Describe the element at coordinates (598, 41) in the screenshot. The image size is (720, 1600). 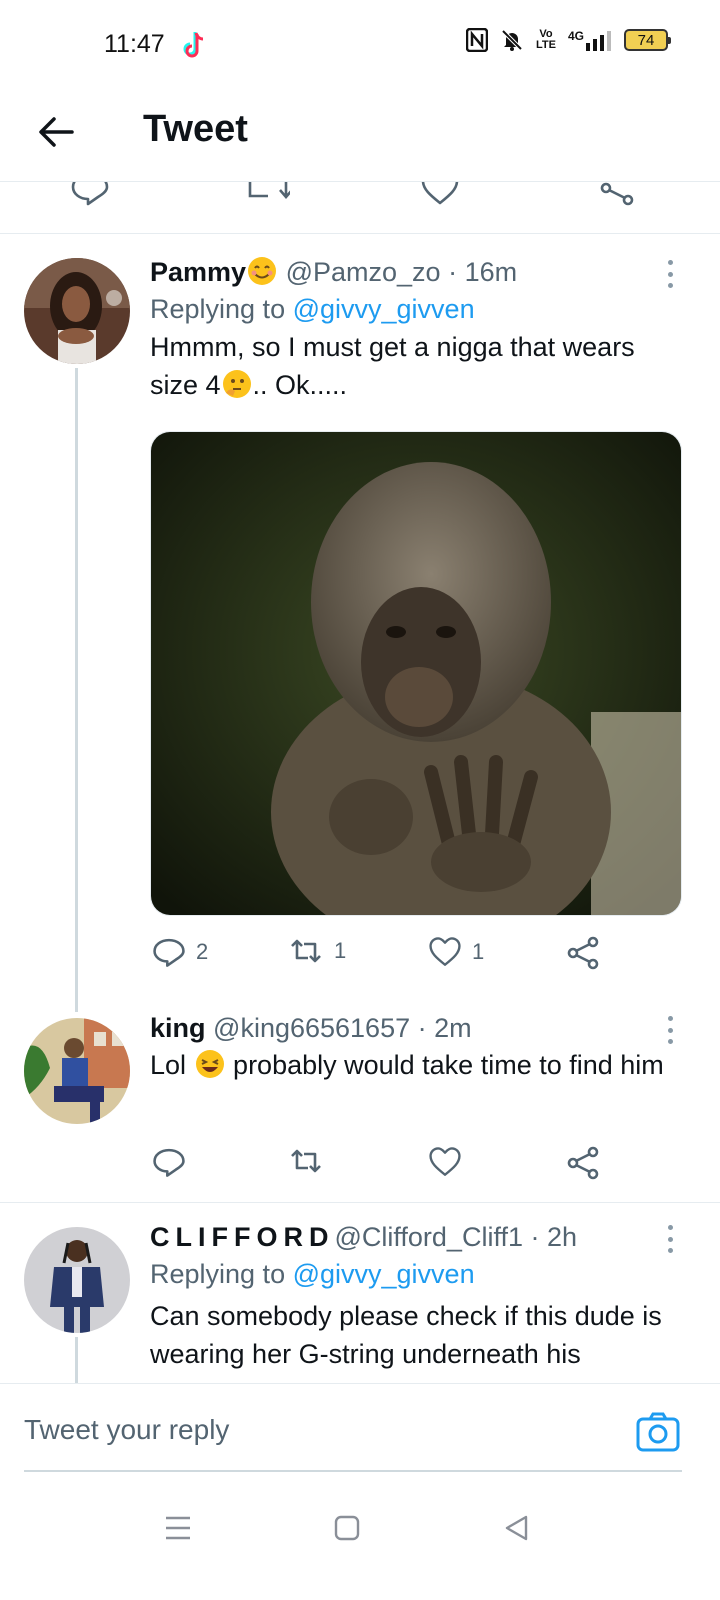
I see `signal-icon` at that location.